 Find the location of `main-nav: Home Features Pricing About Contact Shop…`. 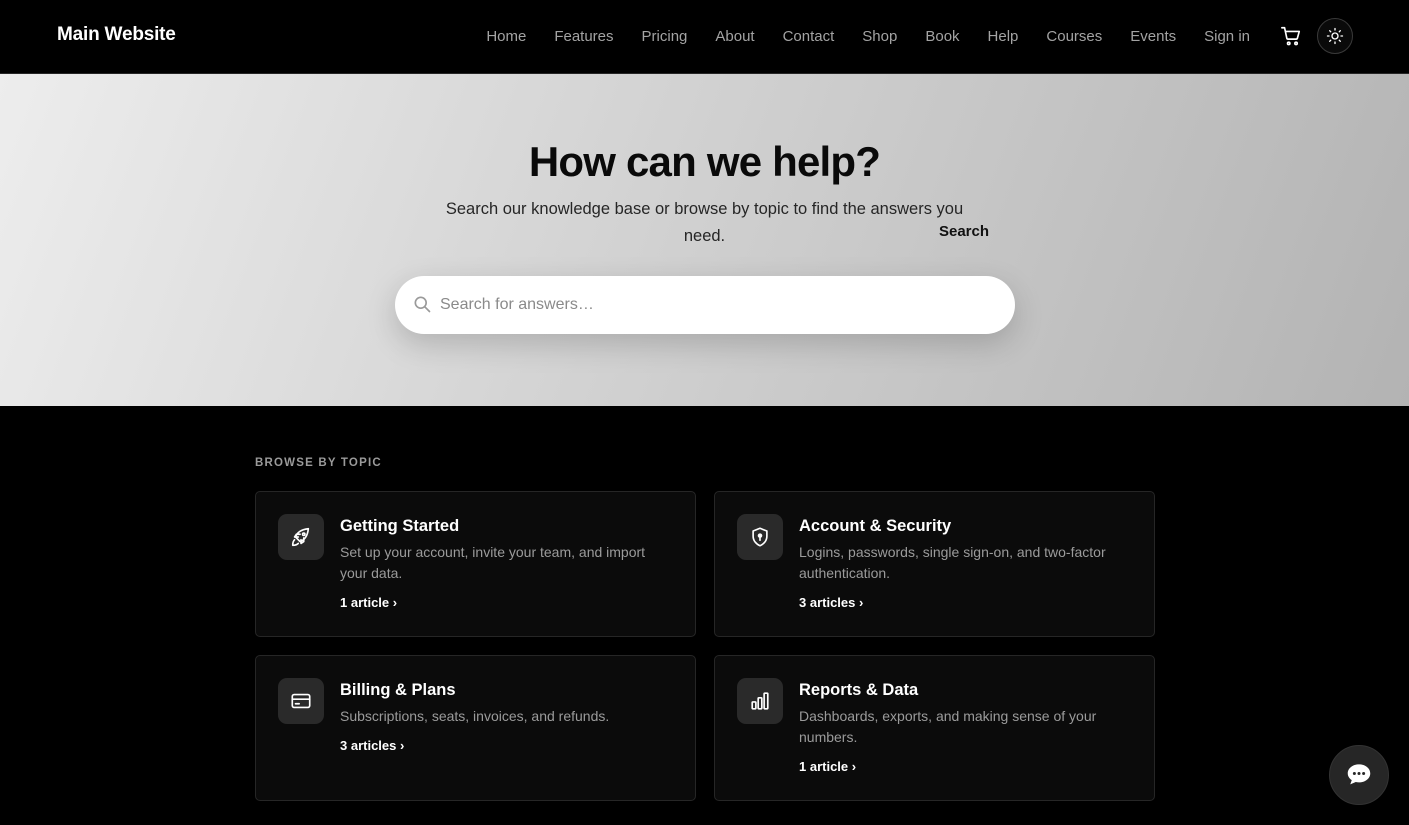

main-nav: Home Features Pricing About Contact Shop… is located at coordinates (868, 36).